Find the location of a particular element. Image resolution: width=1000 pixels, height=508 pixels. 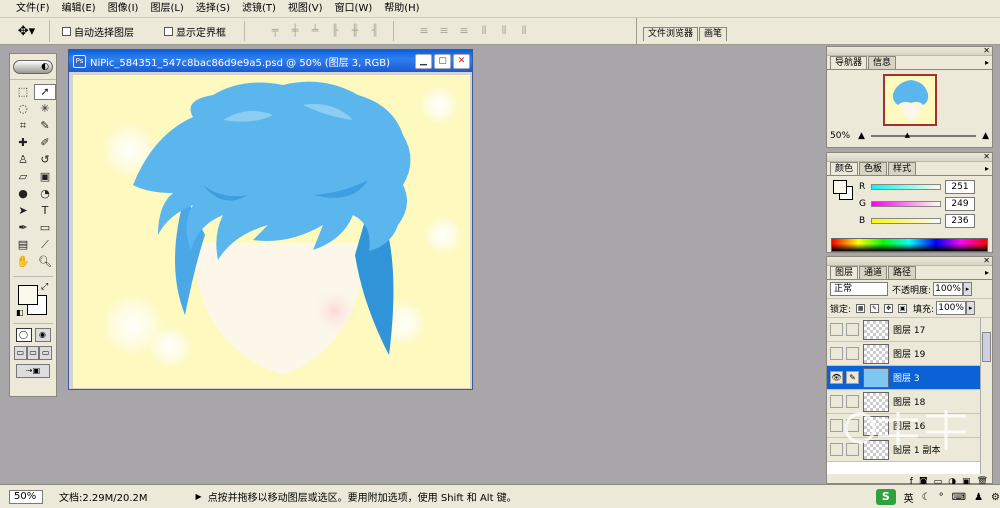

tab-styles: 样式 is located at coordinates (902, 168).